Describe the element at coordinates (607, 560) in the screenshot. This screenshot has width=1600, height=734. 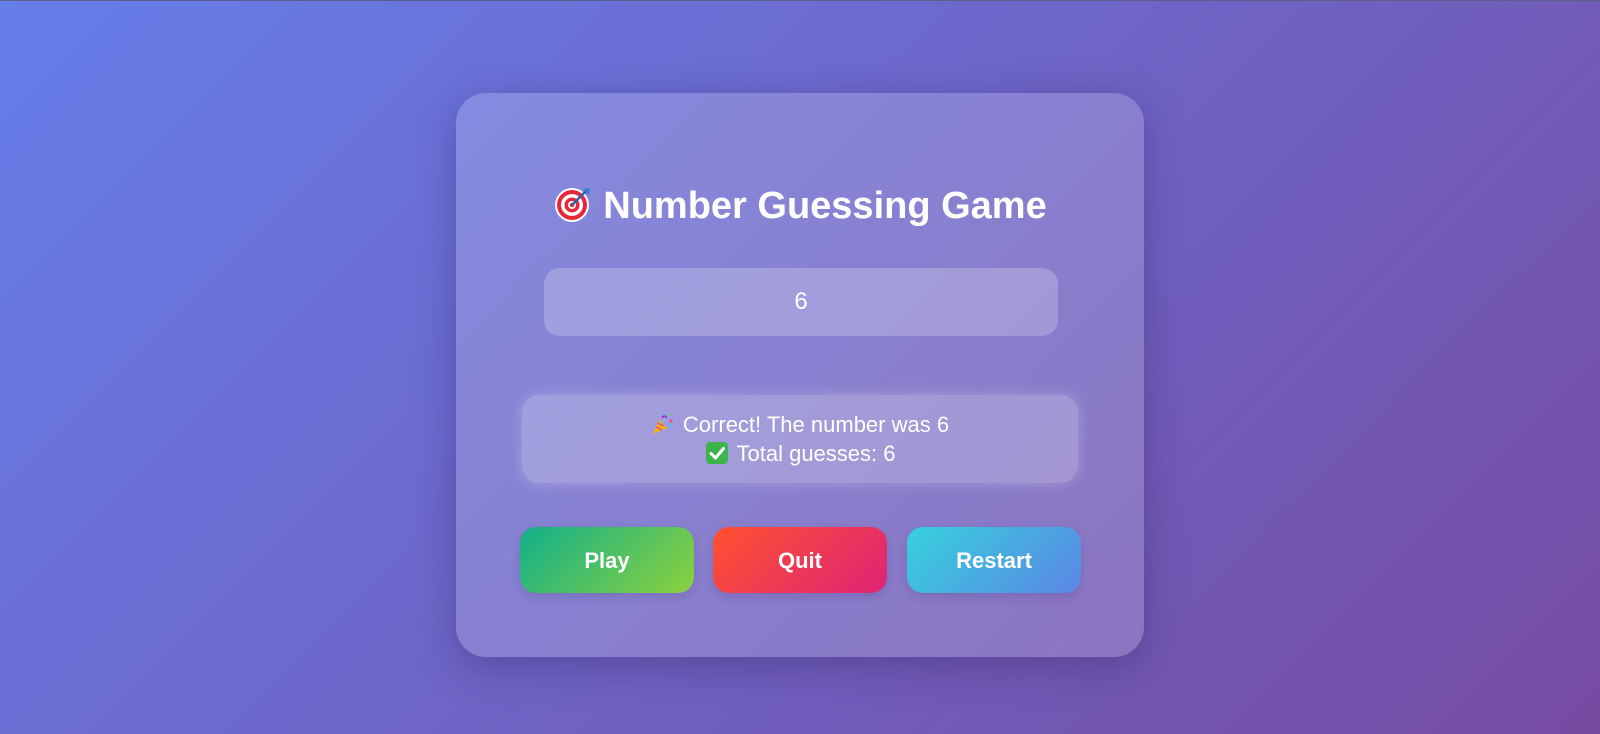
I see `play-button: Play` at that location.